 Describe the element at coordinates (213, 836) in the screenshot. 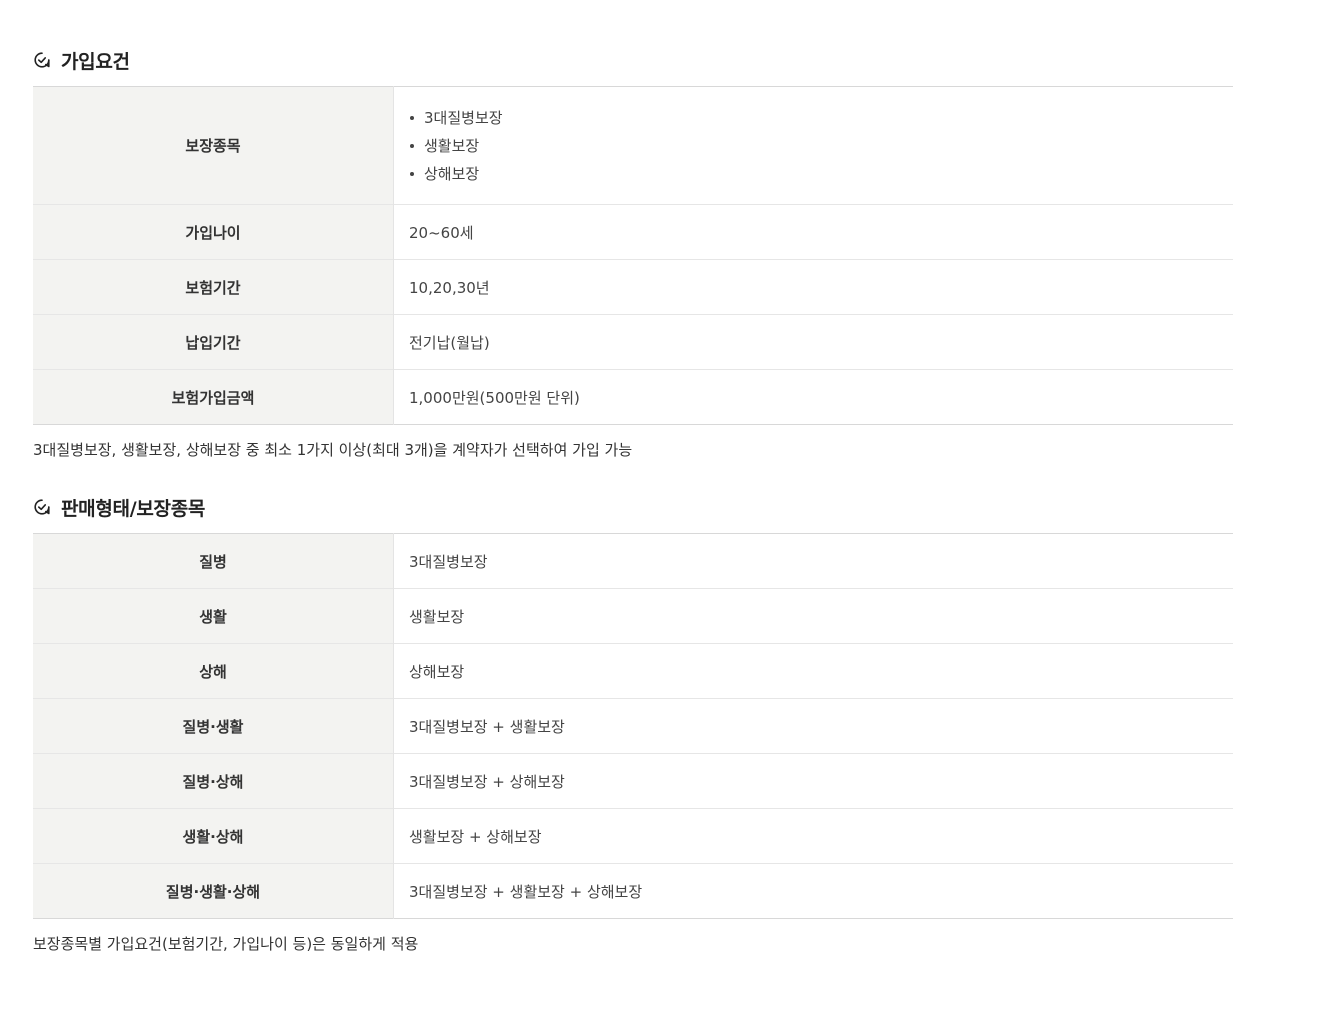

I see `row-label: 생활·상해` at that location.